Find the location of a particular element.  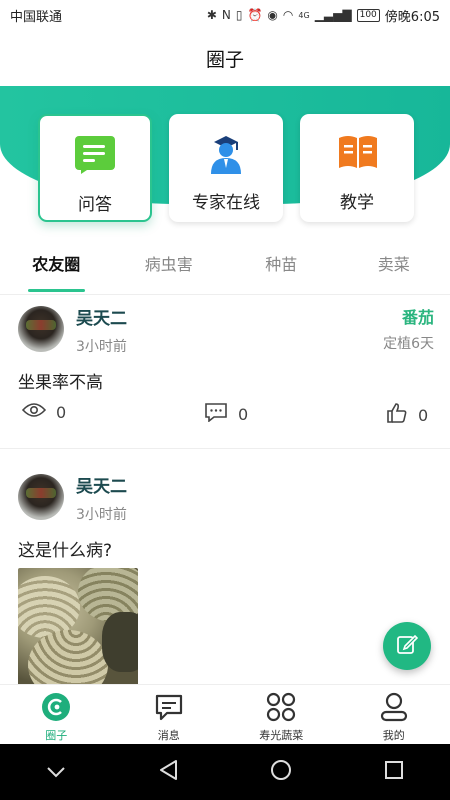

network-type-label: 4G is located at coordinates (304, 15).